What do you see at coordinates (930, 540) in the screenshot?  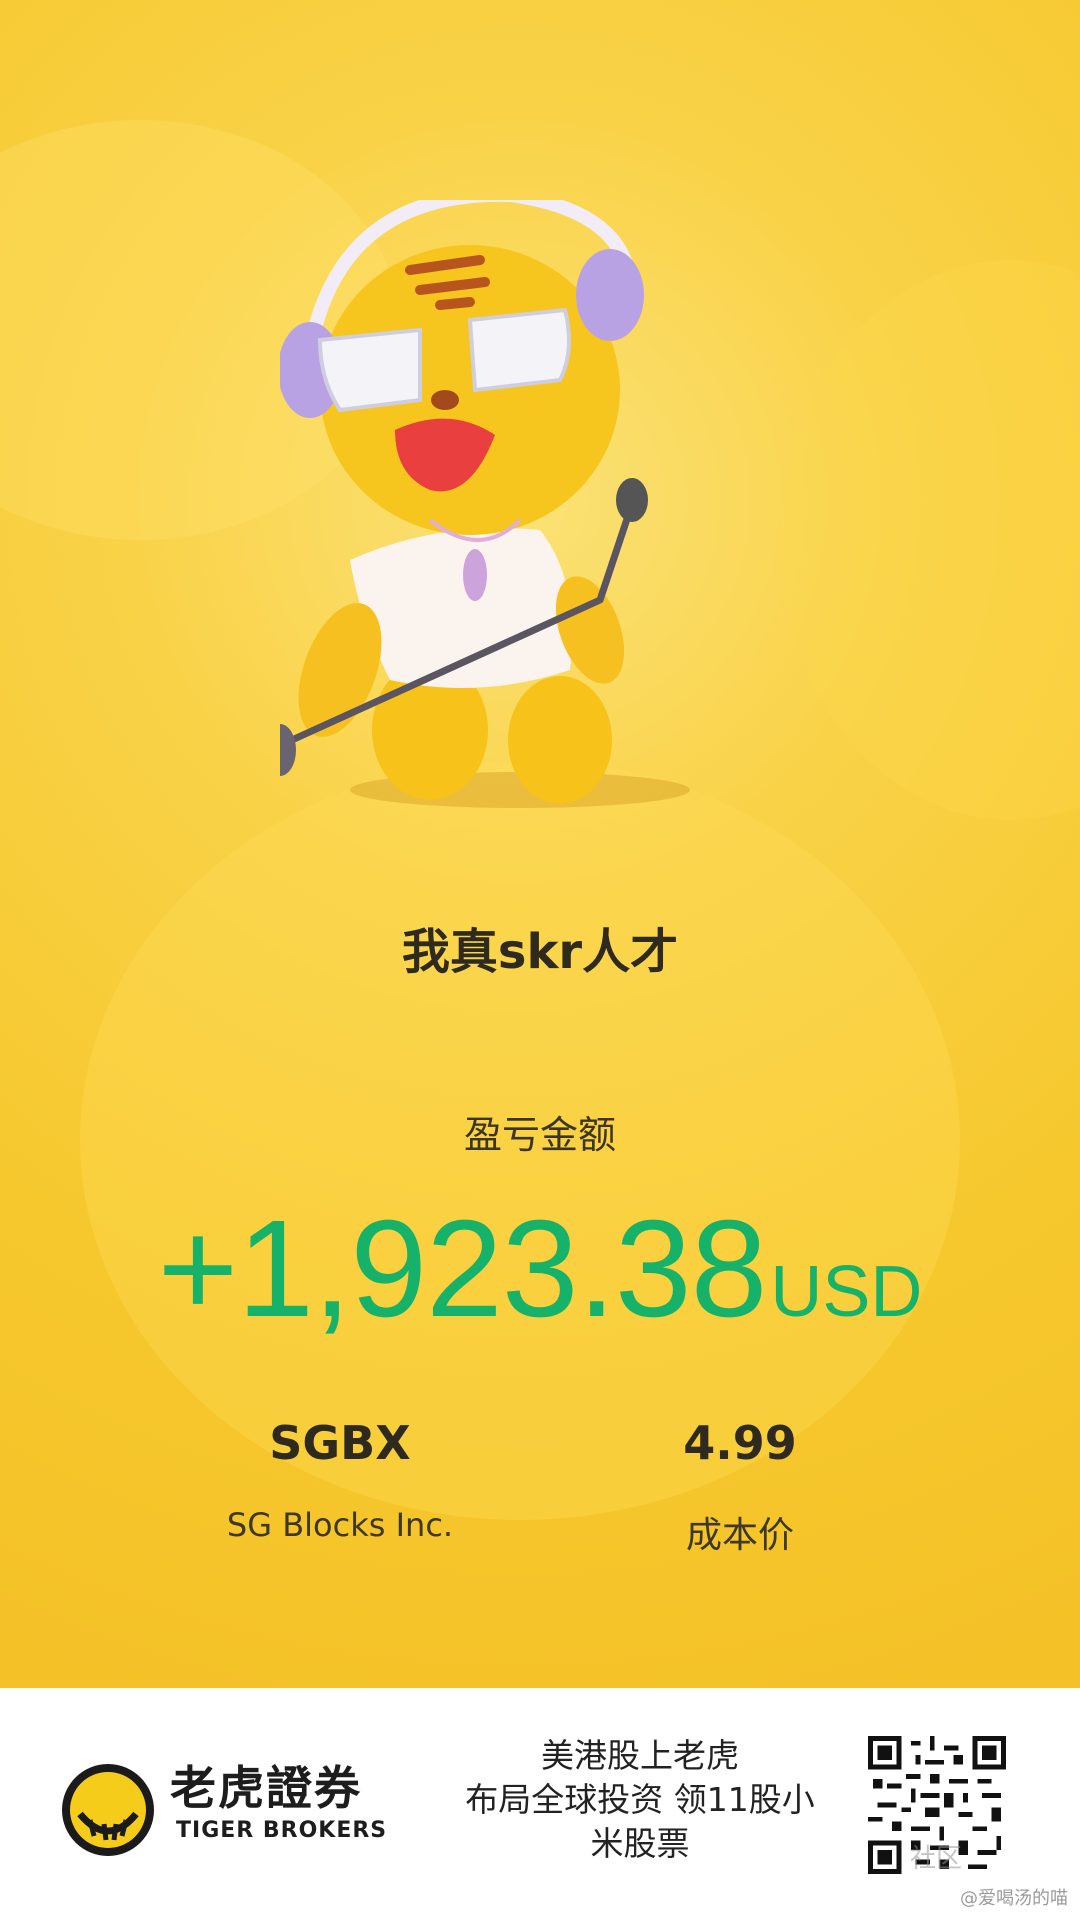 I see `background-blob` at bounding box center [930, 540].